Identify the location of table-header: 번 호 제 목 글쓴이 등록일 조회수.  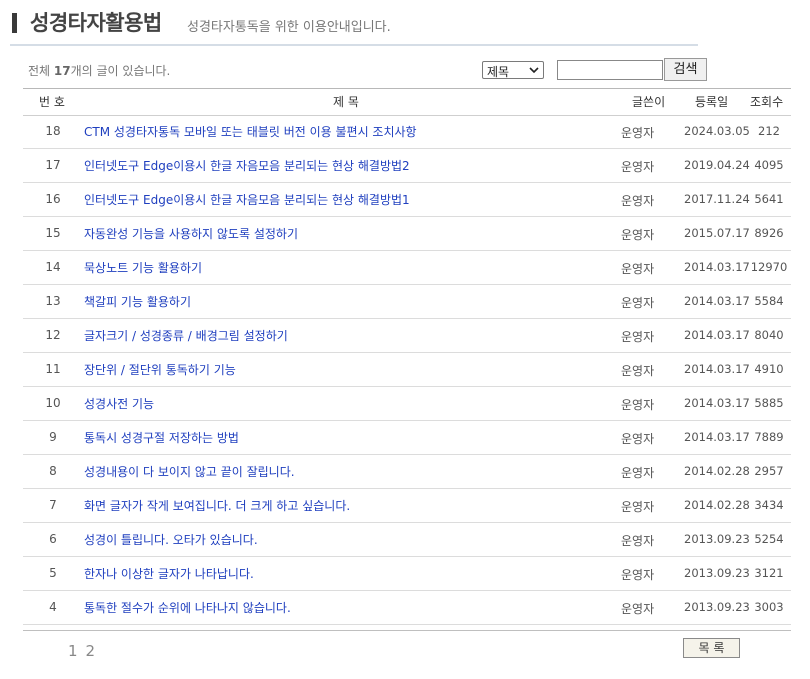
(407, 102).